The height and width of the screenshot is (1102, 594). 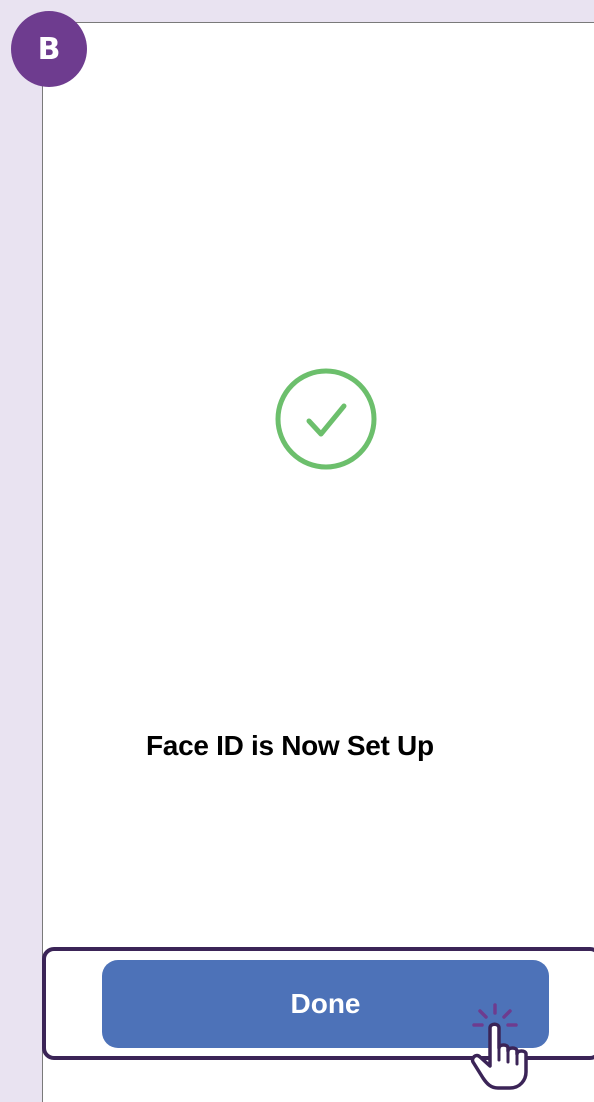 I want to click on step-badge: B, so click(x=49, y=49).